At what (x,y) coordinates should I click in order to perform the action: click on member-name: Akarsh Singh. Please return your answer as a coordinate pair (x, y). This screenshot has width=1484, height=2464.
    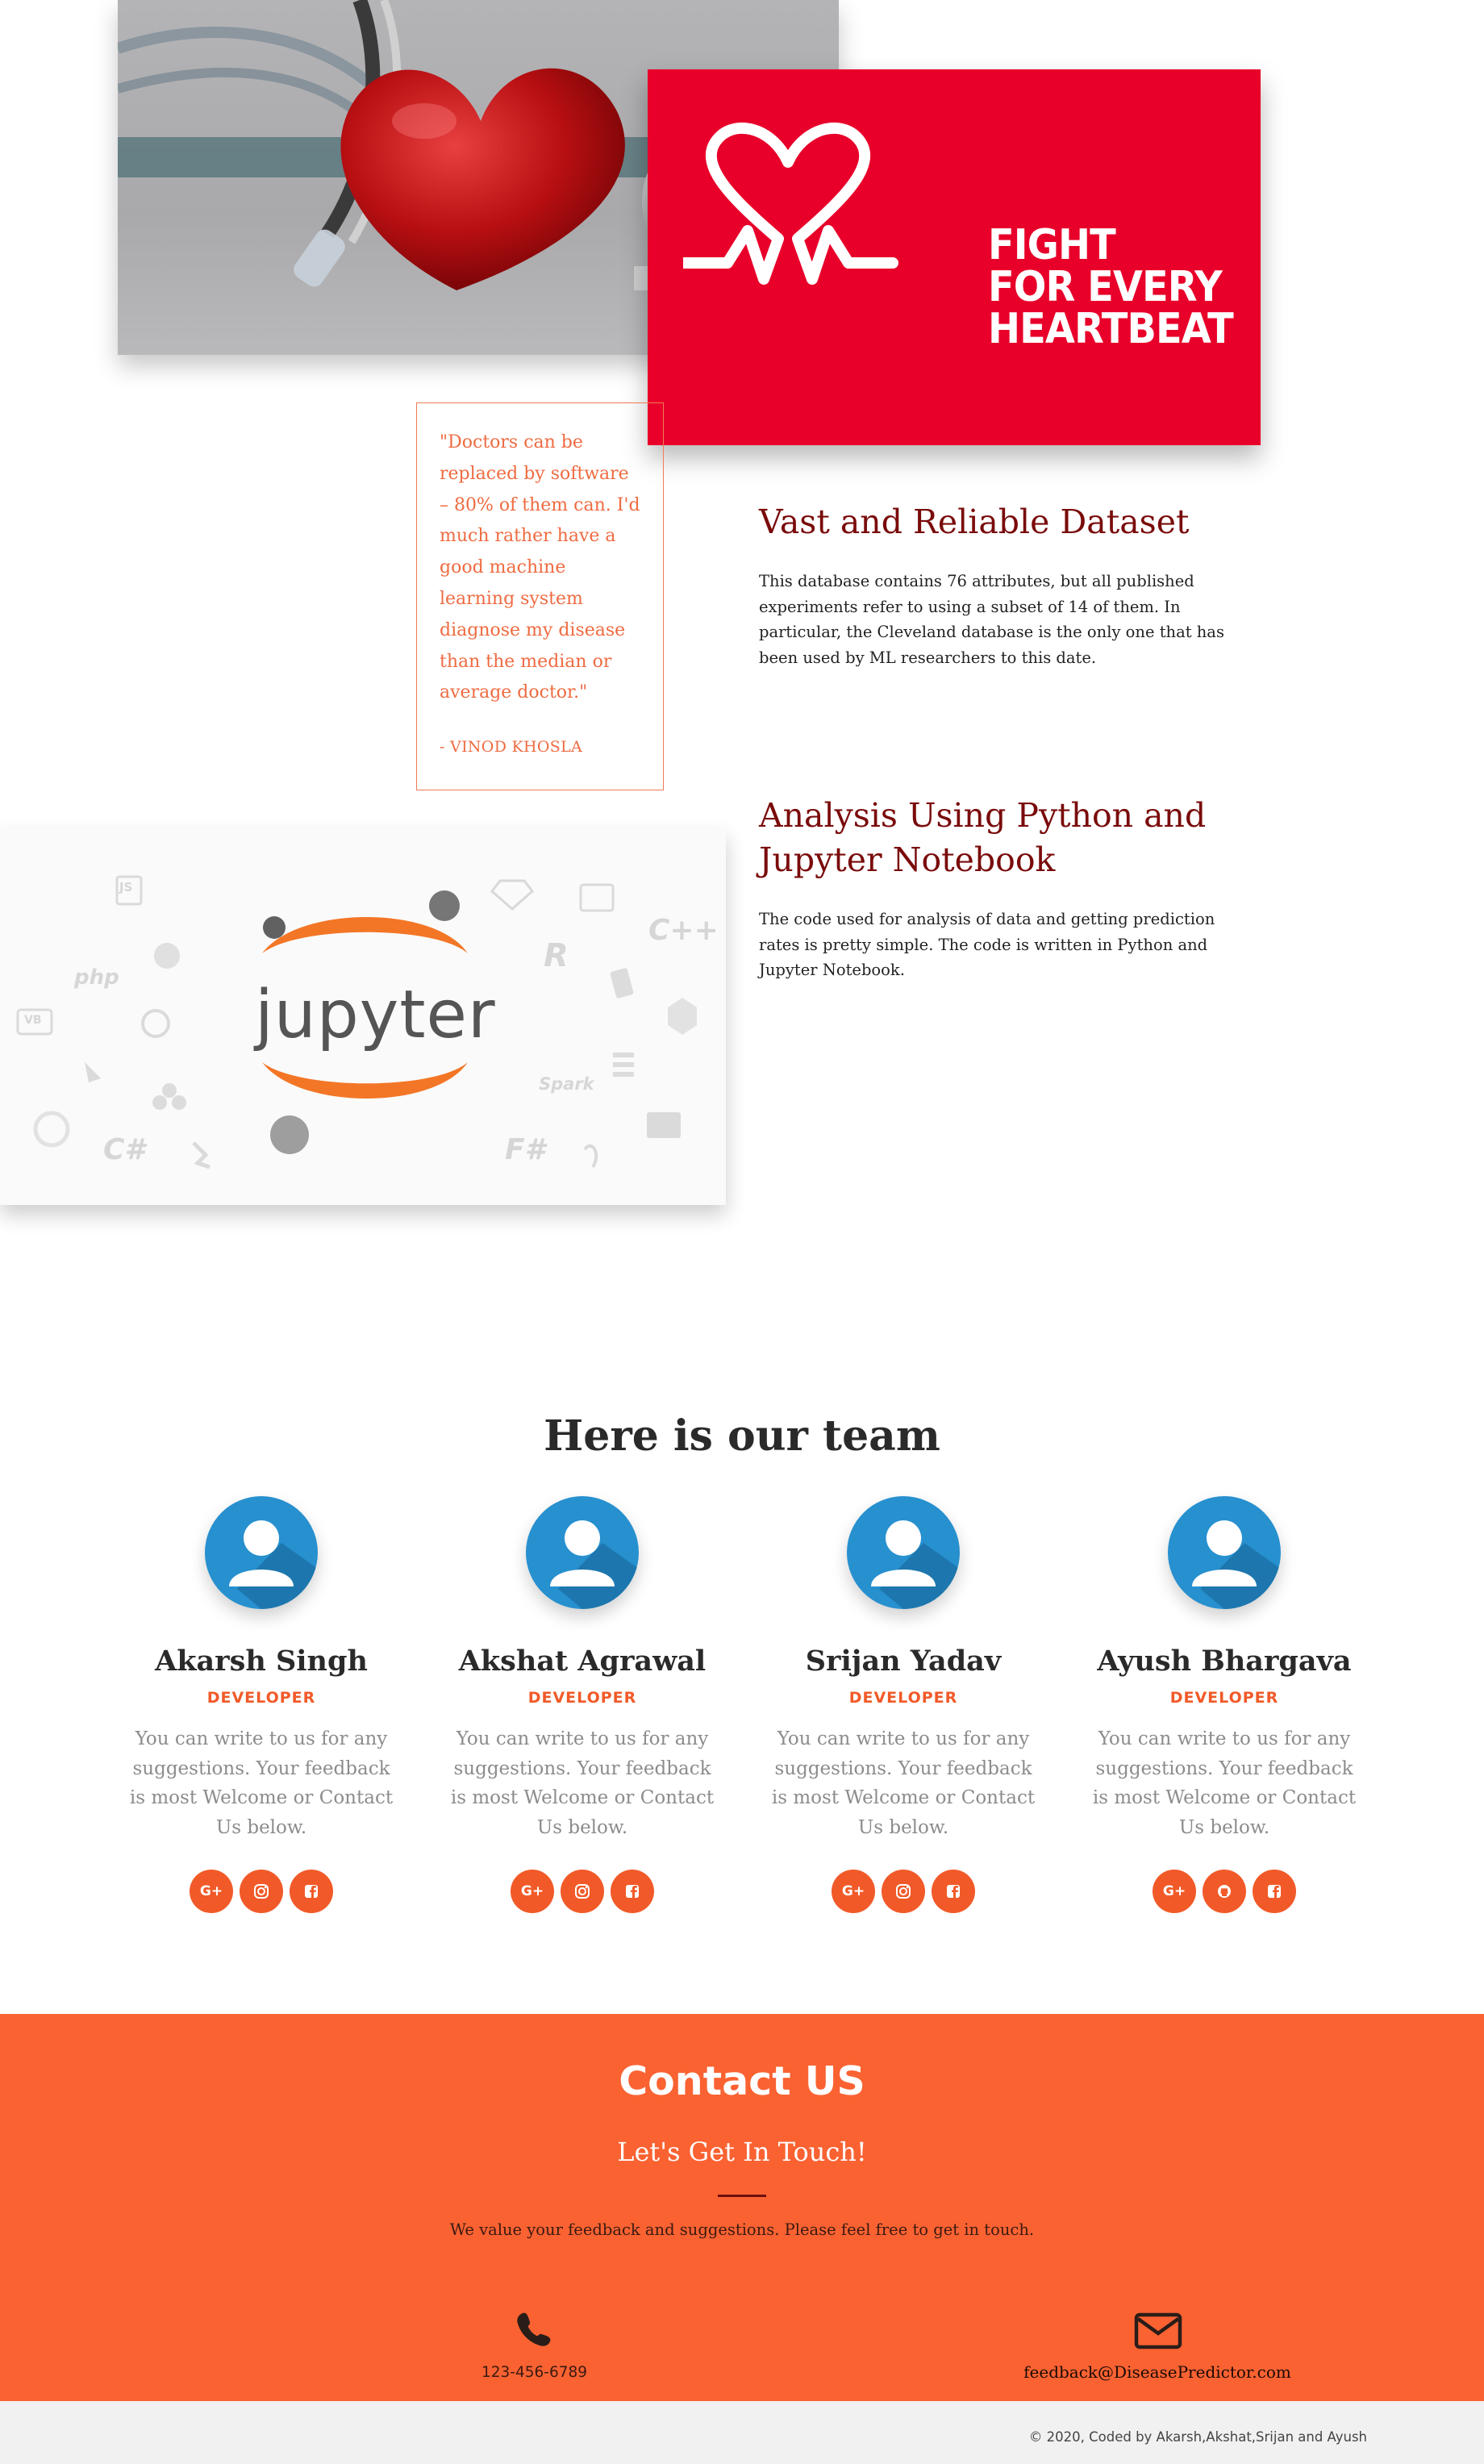
    Looking at the image, I should click on (262, 1661).